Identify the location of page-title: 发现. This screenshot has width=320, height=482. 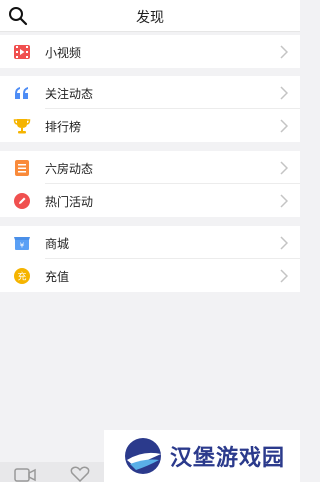
(150, 18).